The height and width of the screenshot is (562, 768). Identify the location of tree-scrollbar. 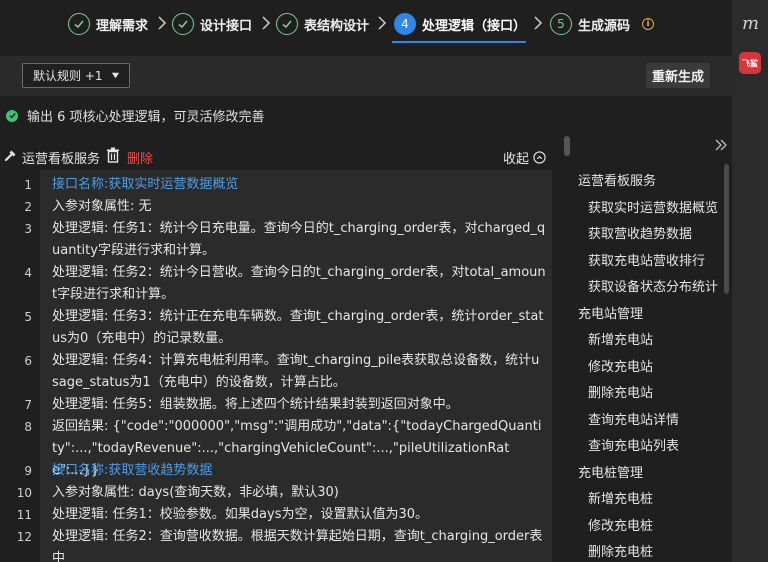
(726, 229).